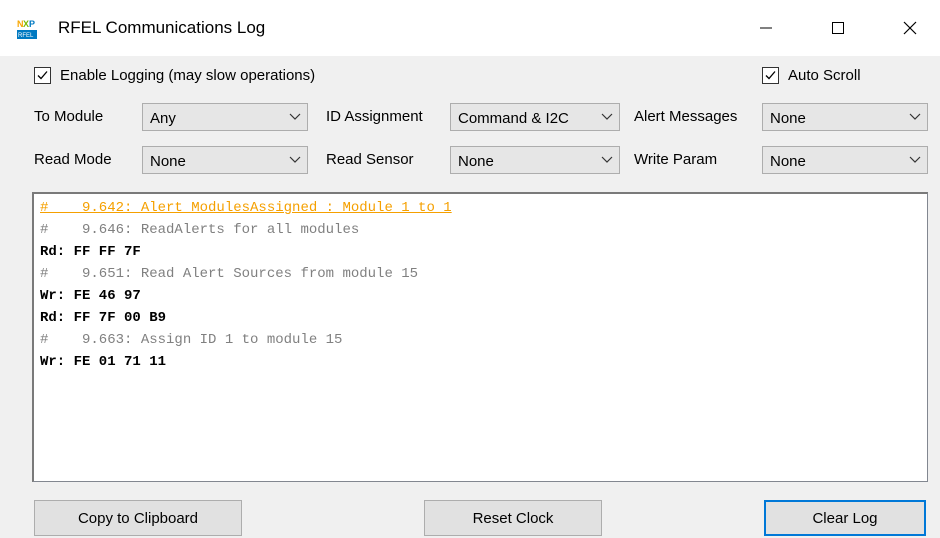  I want to click on read-sensor-select: None, so click(535, 160).